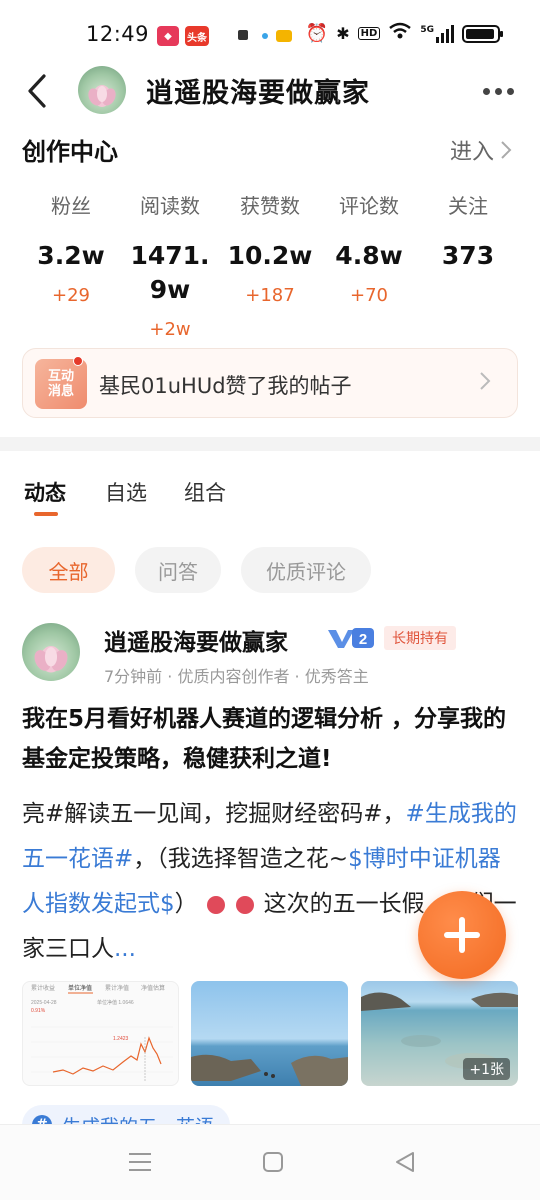 This screenshot has width=540, height=1200. I want to click on chart-gain: 0.91%, so click(38, 1011).